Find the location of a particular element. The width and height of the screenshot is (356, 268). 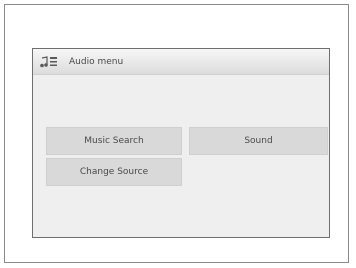

sound-button: Sound is located at coordinates (258, 141).